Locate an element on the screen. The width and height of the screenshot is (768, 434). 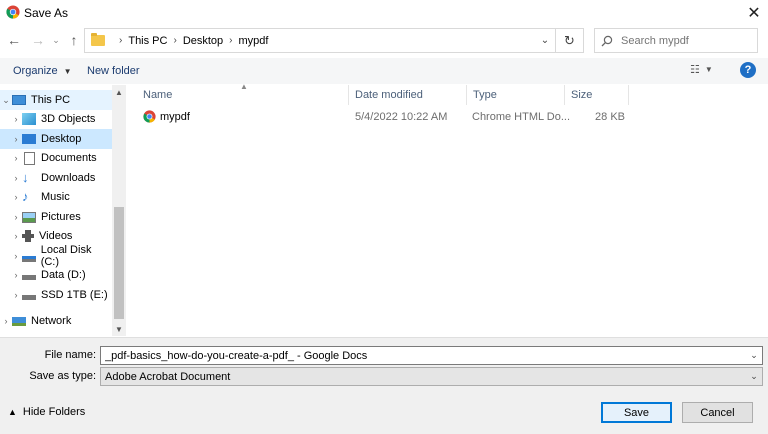
nav-item-label: Desktop is located at coordinates (61, 139).